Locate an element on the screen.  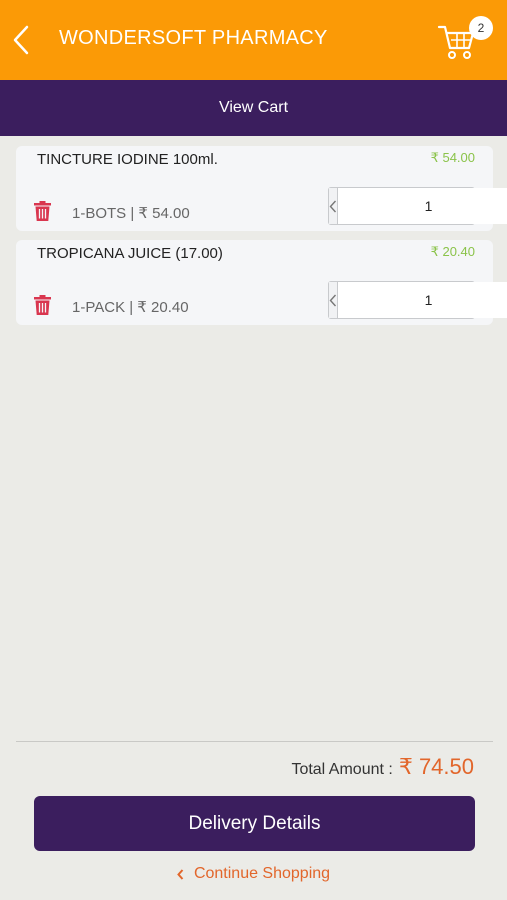
app-header: WONDERSOFT PHARMACY 2 is located at coordinates (253, 40).